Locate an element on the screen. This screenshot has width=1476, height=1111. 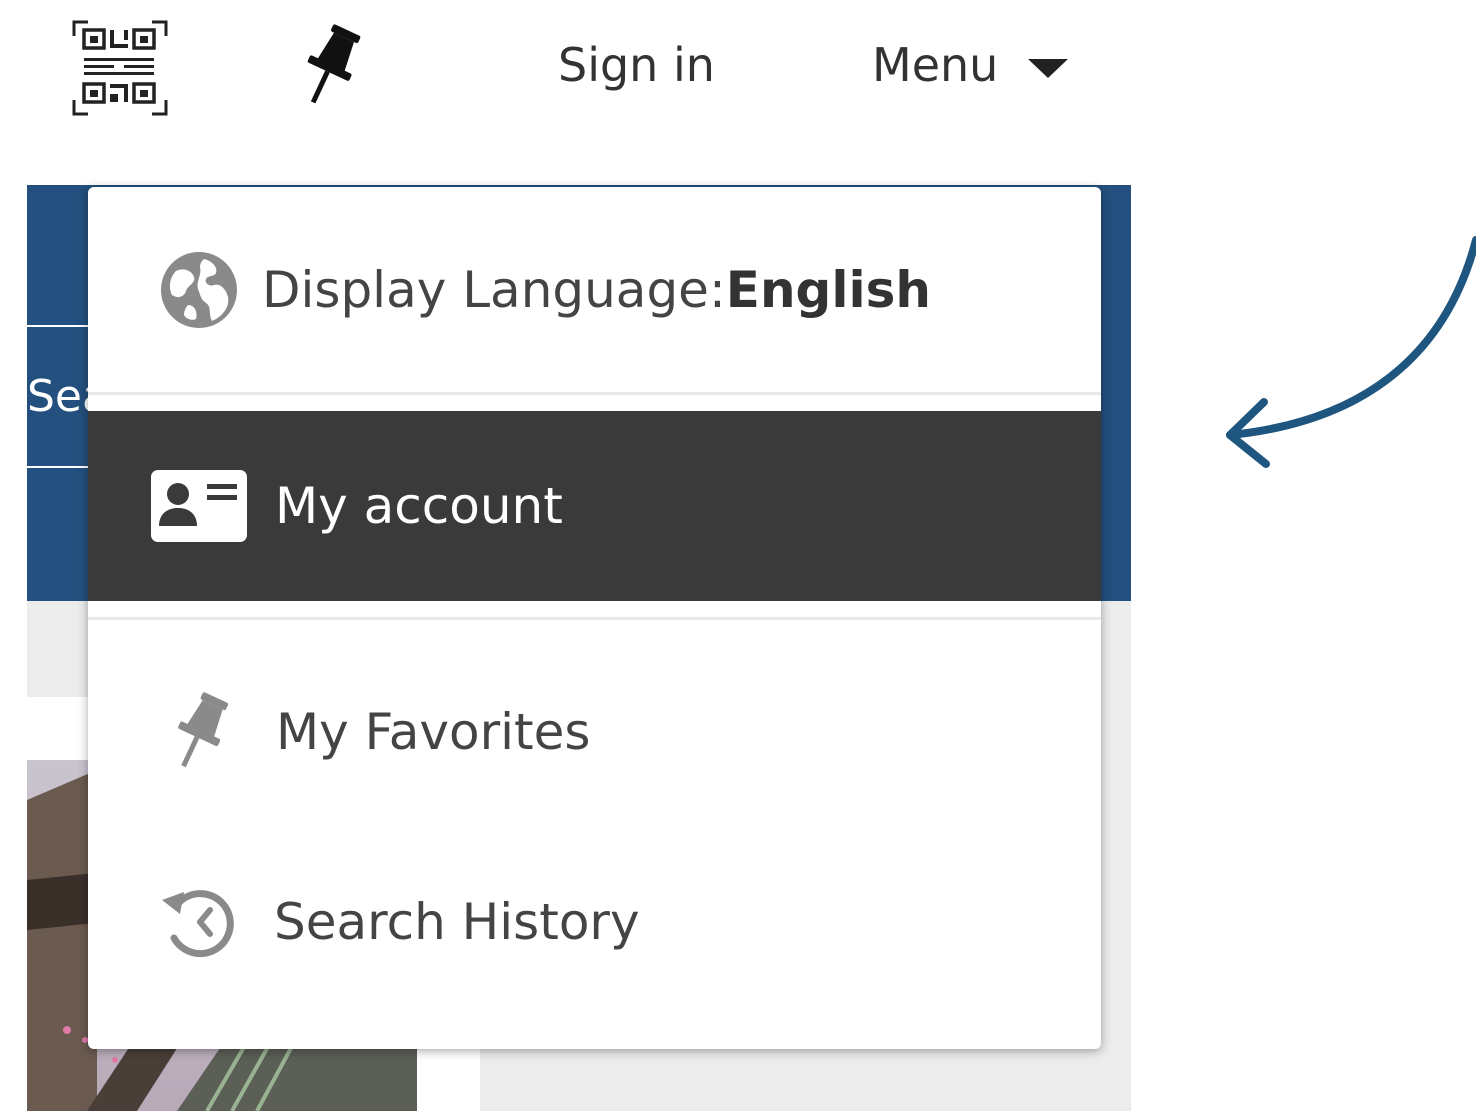
qr-code-button is located at coordinates (120, 68).